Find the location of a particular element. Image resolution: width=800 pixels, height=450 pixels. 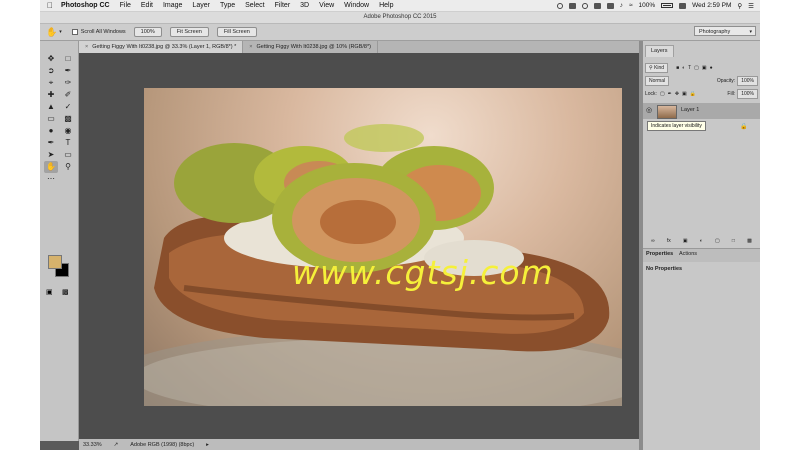

volume-icon: ♪ is located at coordinates (621, 5).